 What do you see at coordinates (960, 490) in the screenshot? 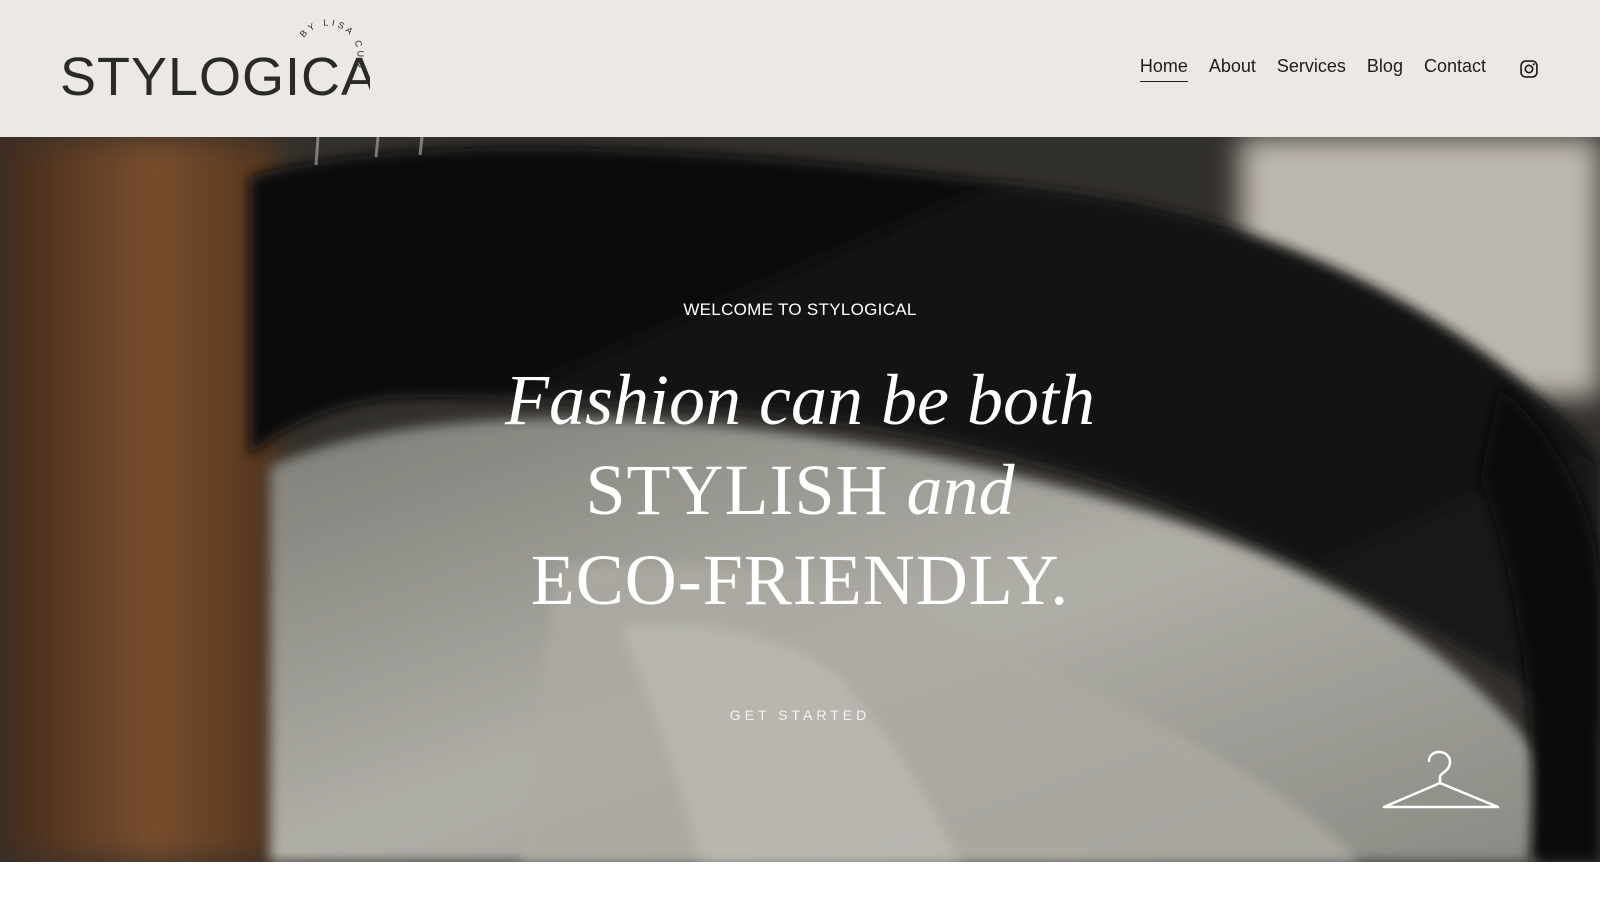
I see `headline-and: and` at bounding box center [960, 490].